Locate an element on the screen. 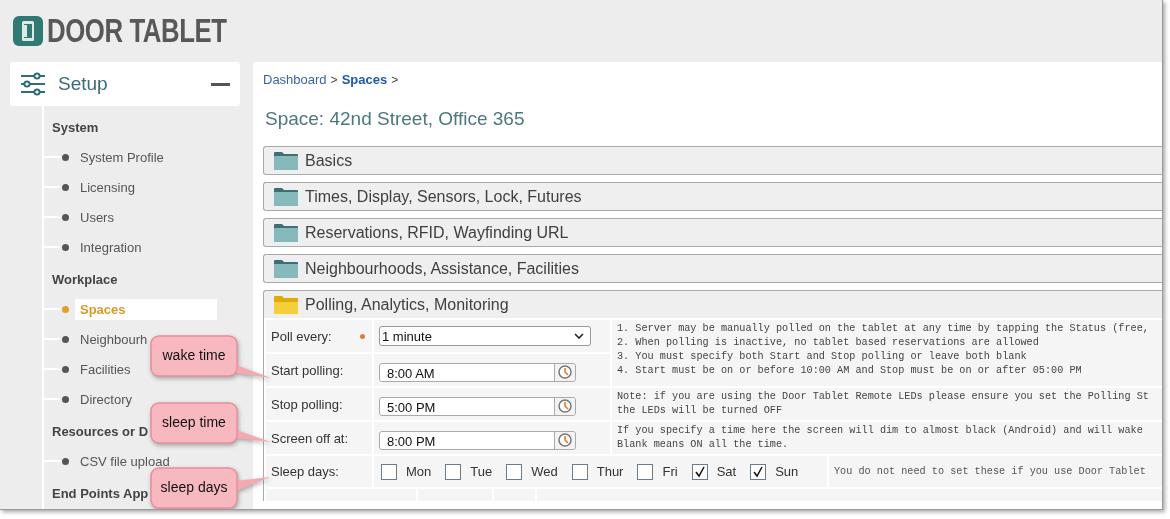 This screenshot has width=1170, height=519. checkbox-label: Wed is located at coordinates (544, 471).